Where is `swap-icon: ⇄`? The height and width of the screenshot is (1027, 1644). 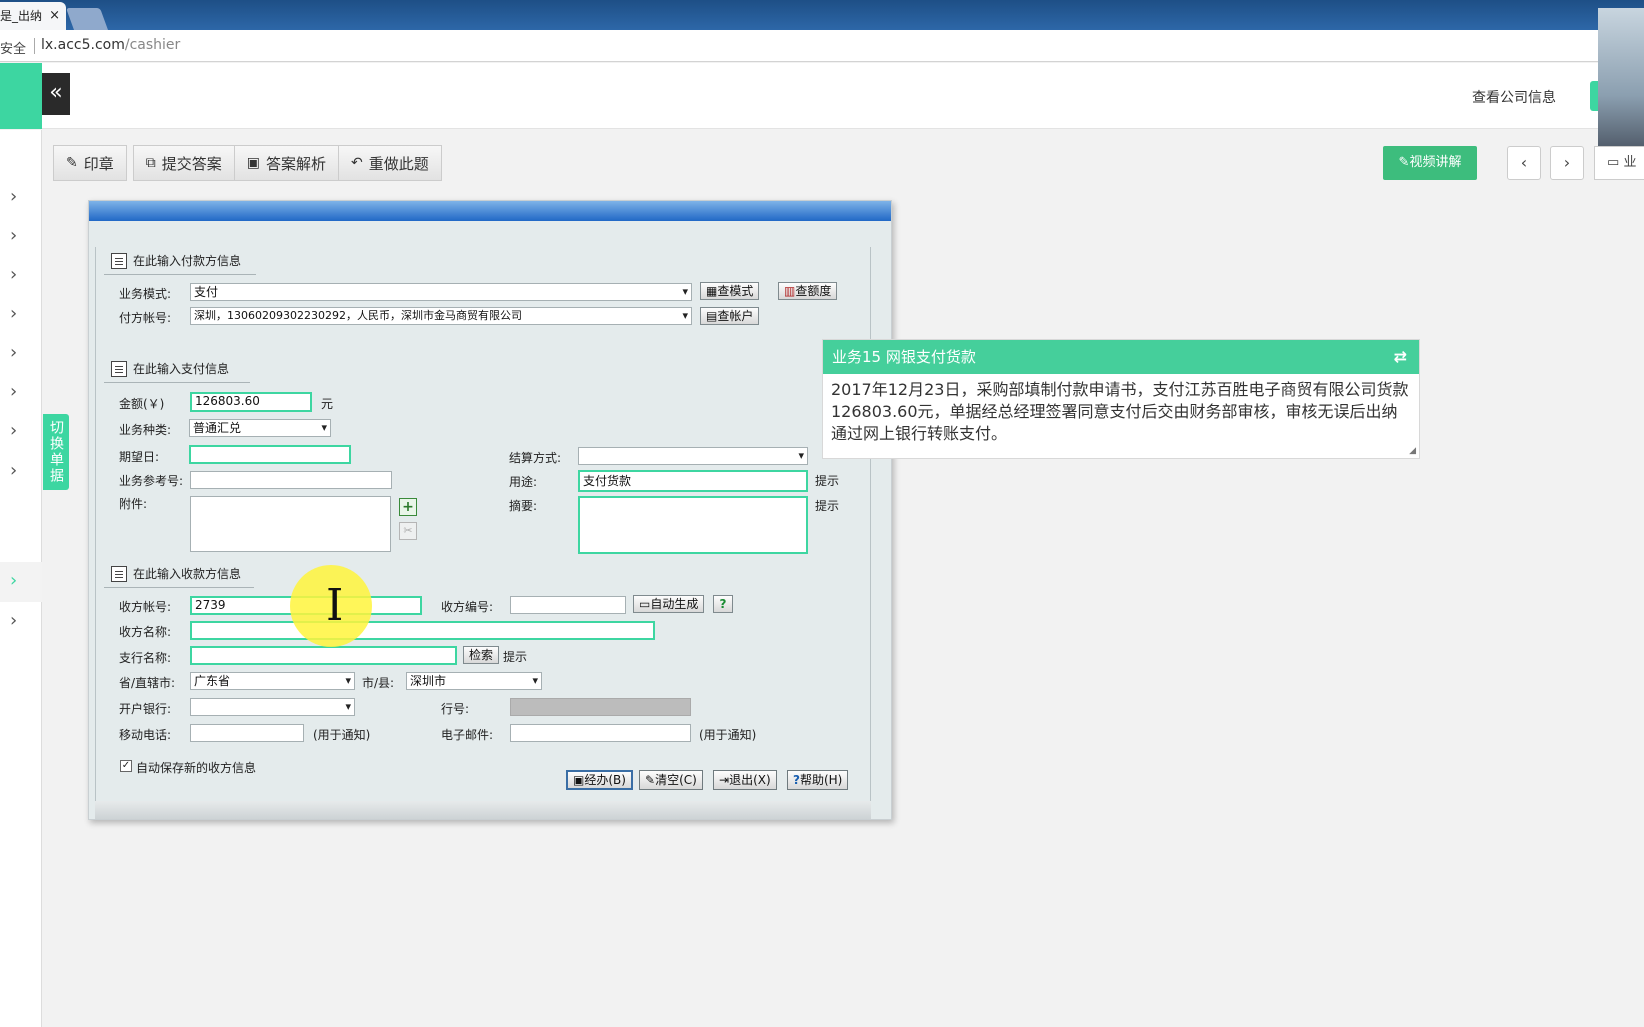 swap-icon: ⇄ is located at coordinates (1400, 357).